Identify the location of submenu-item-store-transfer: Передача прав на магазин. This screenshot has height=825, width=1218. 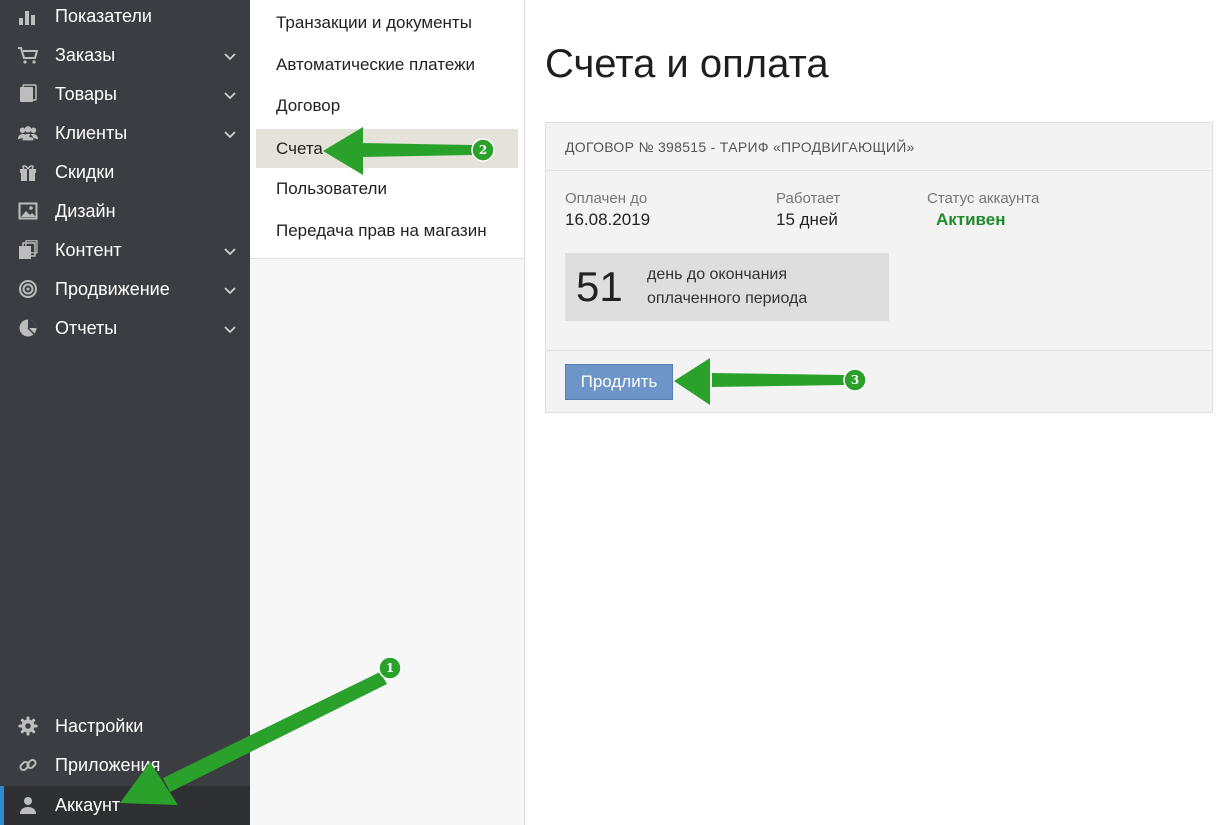
(384, 230).